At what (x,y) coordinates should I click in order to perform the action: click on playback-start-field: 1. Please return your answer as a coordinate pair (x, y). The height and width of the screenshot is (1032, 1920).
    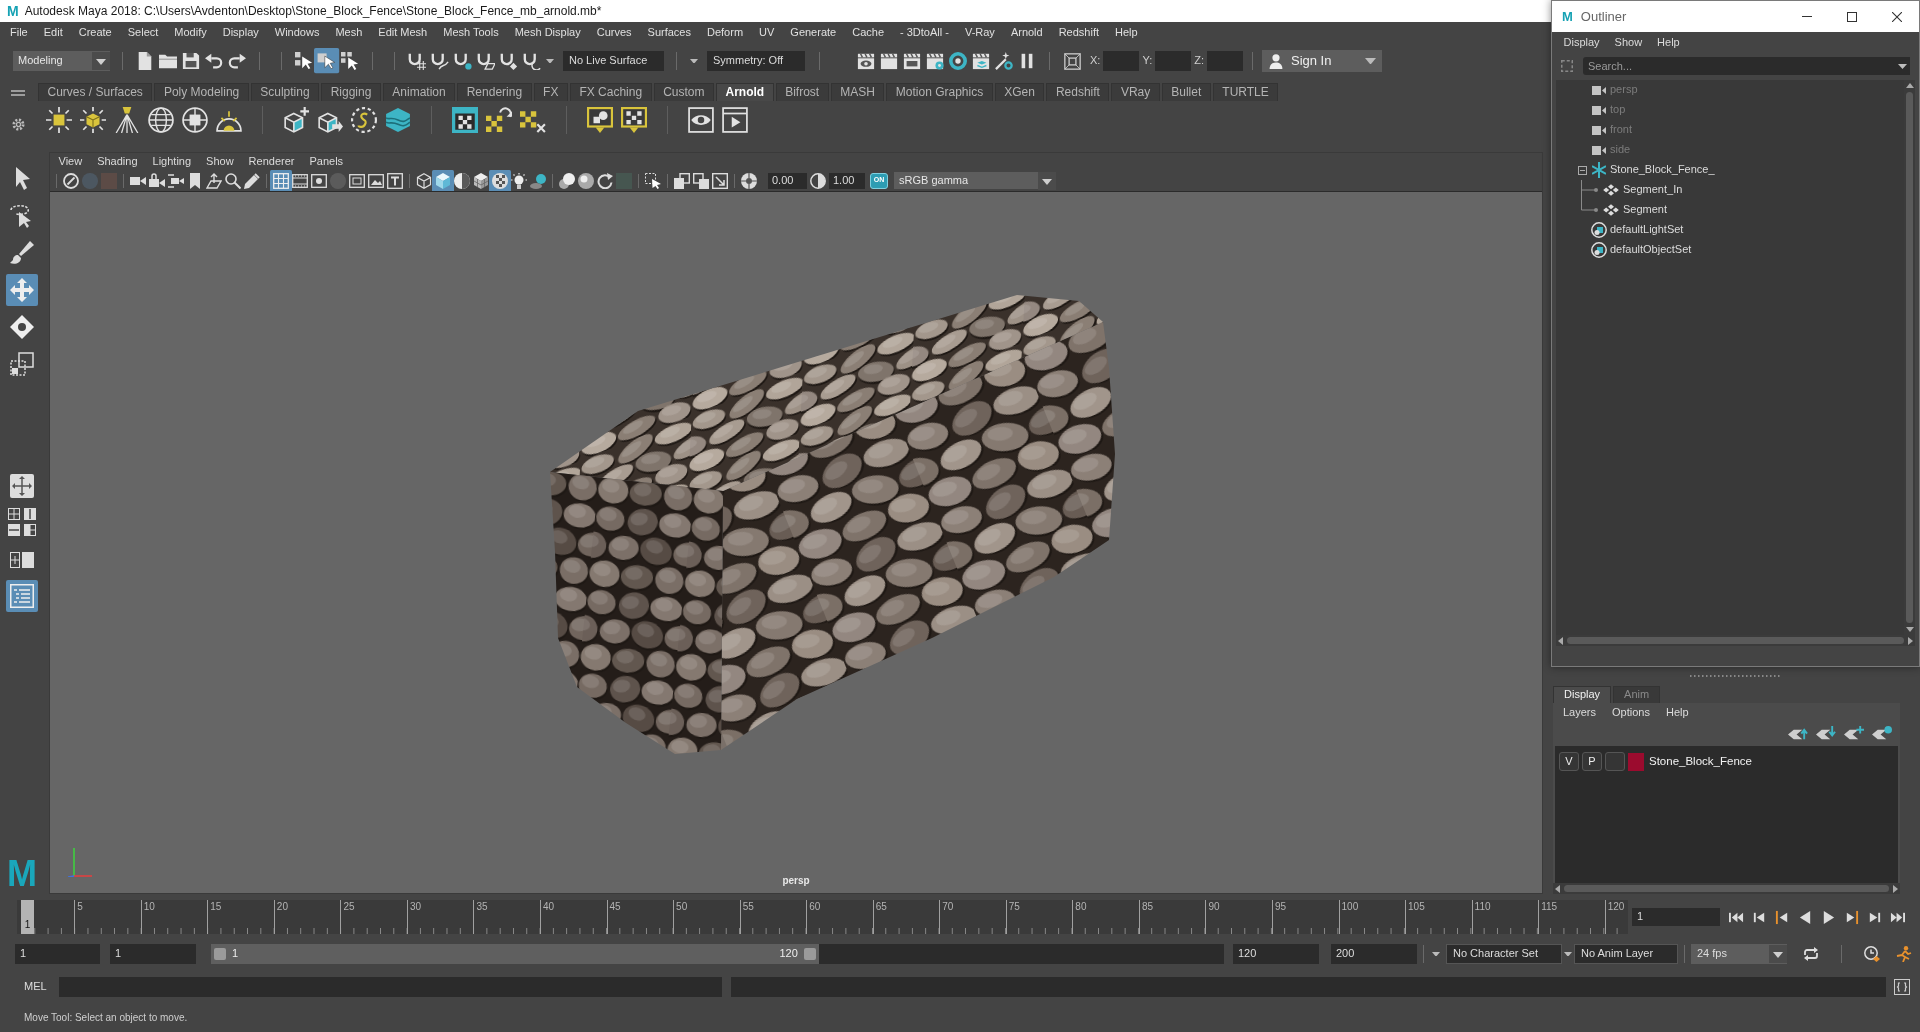
    Looking at the image, I should click on (153, 954).